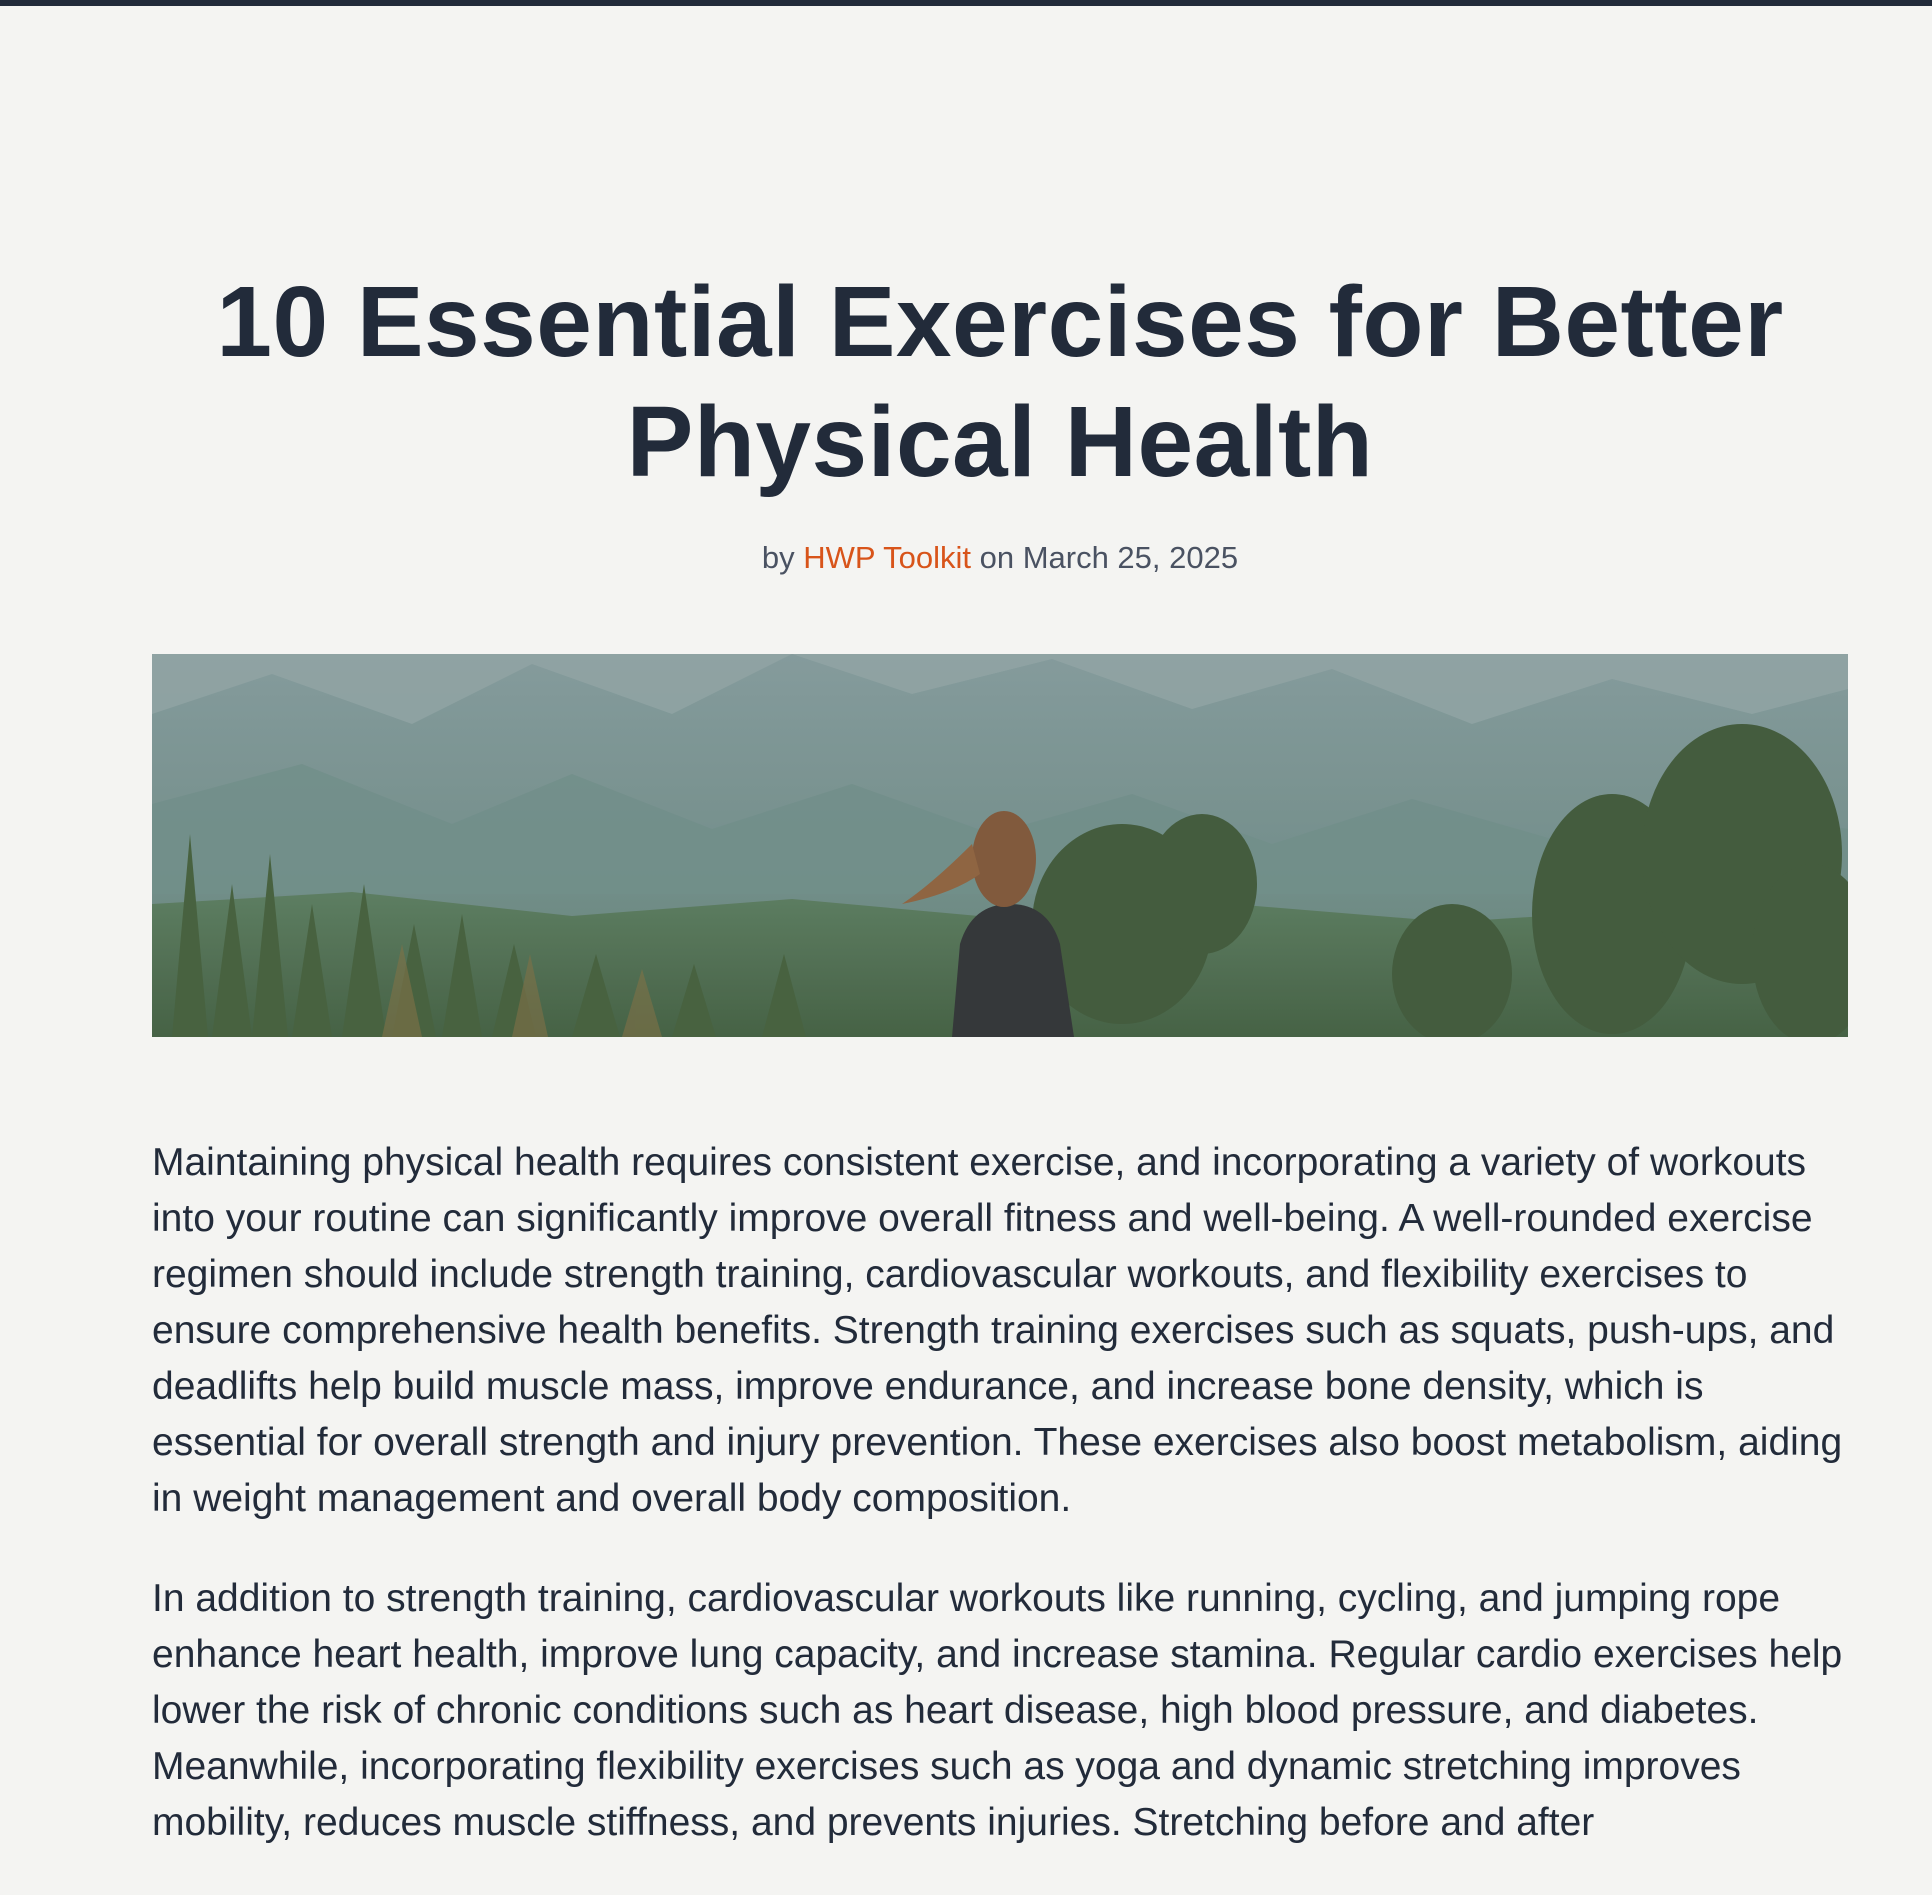 Image resolution: width=1932 pixels, height=1895 pixels. I want to click on article-byline: by HWP Toolkit on March 25, 2025, so click(1000, 558).